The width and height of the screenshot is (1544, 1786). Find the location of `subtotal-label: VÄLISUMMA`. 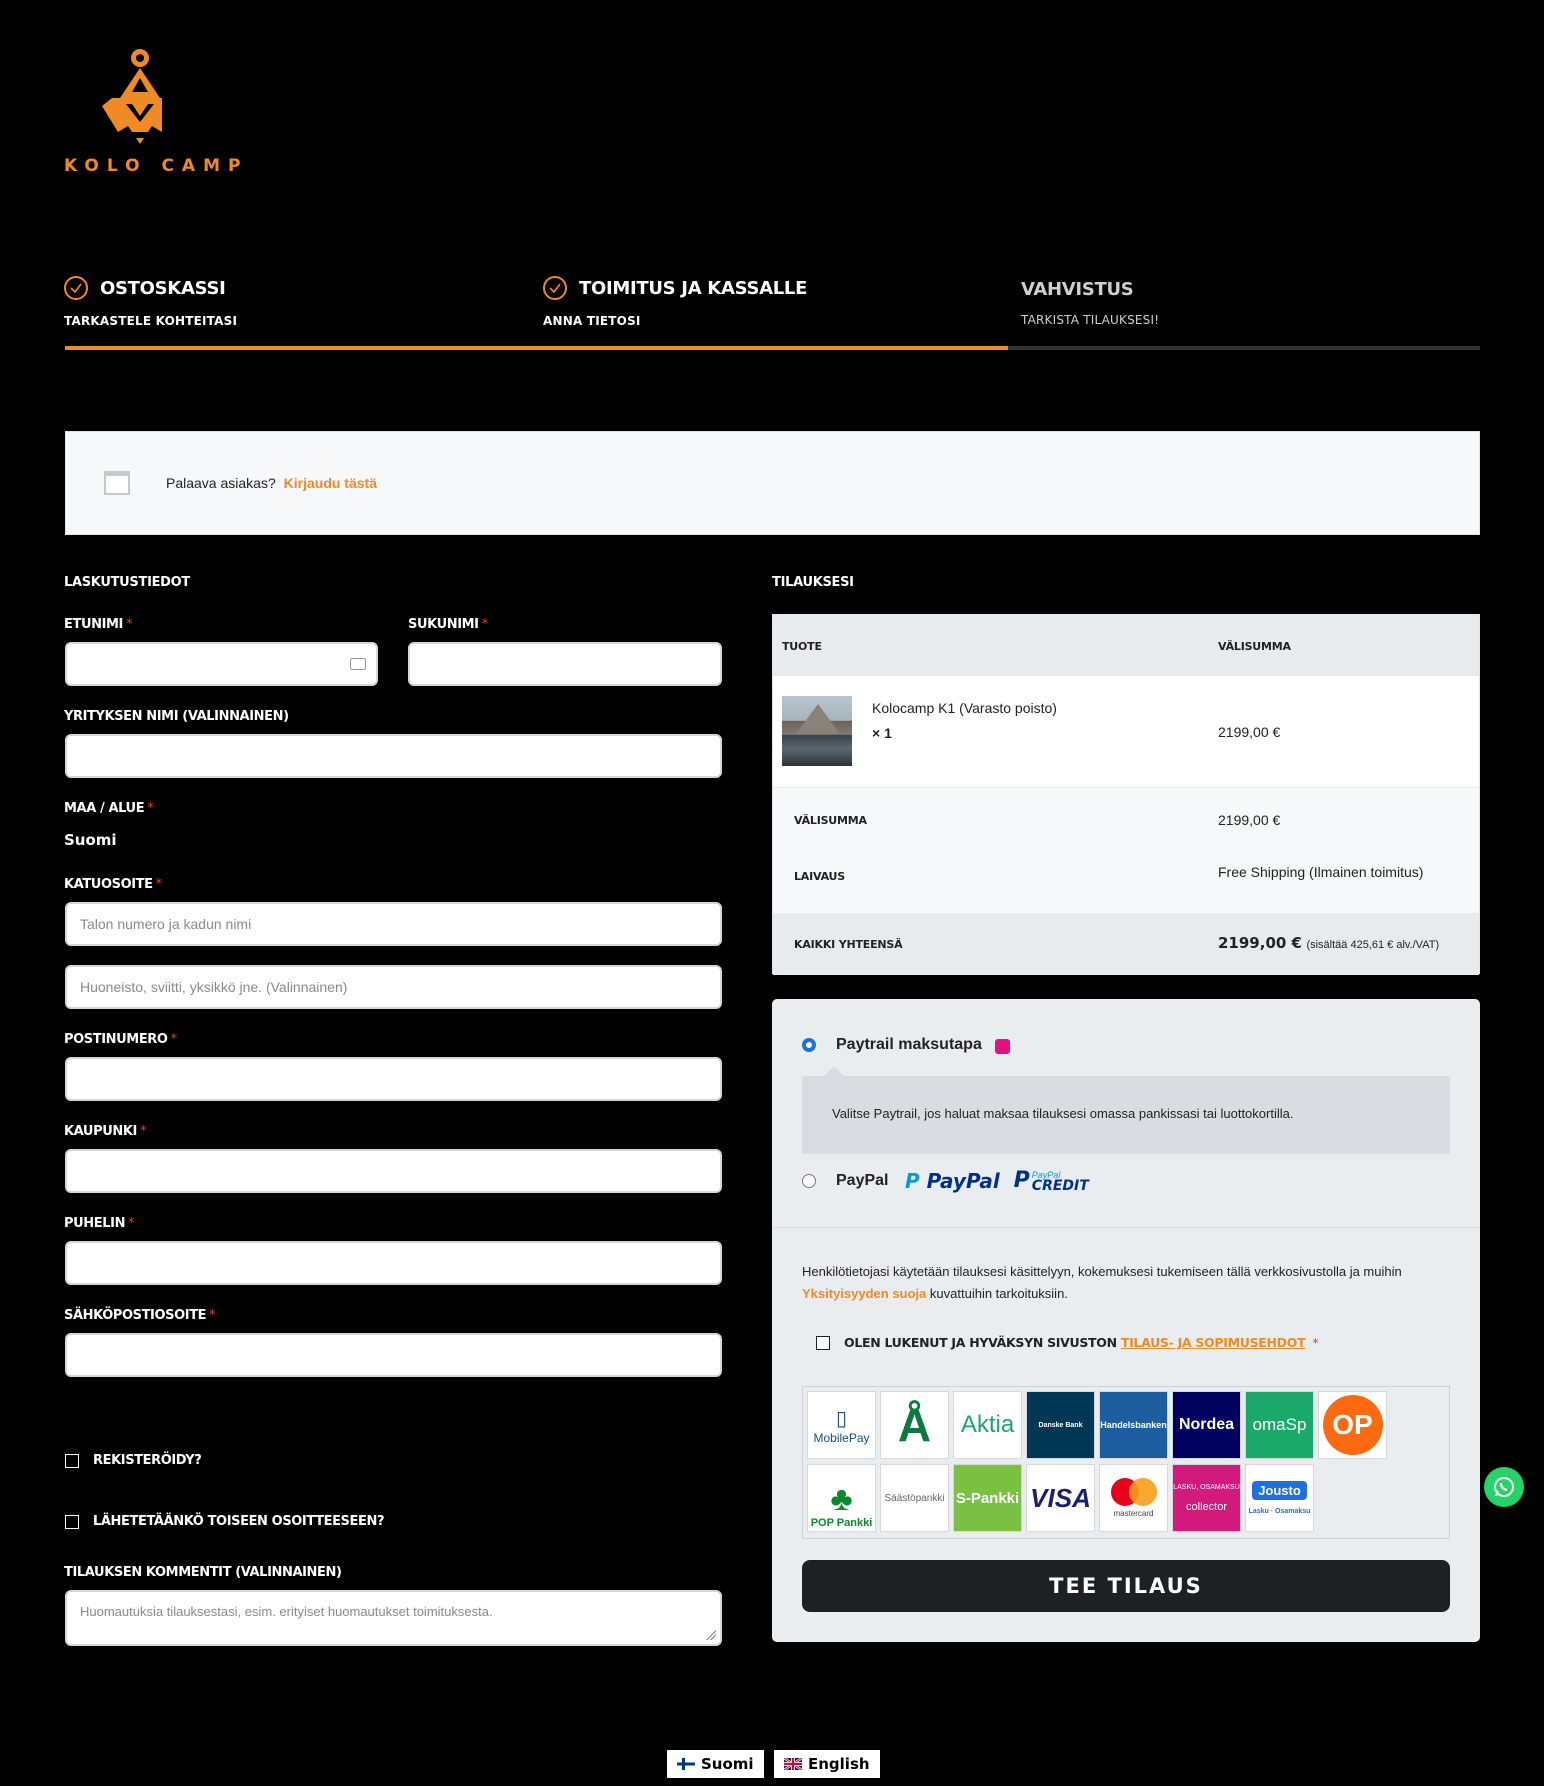

subtotal-label: VÄLISUMMA is located at coordinates (830, 820).